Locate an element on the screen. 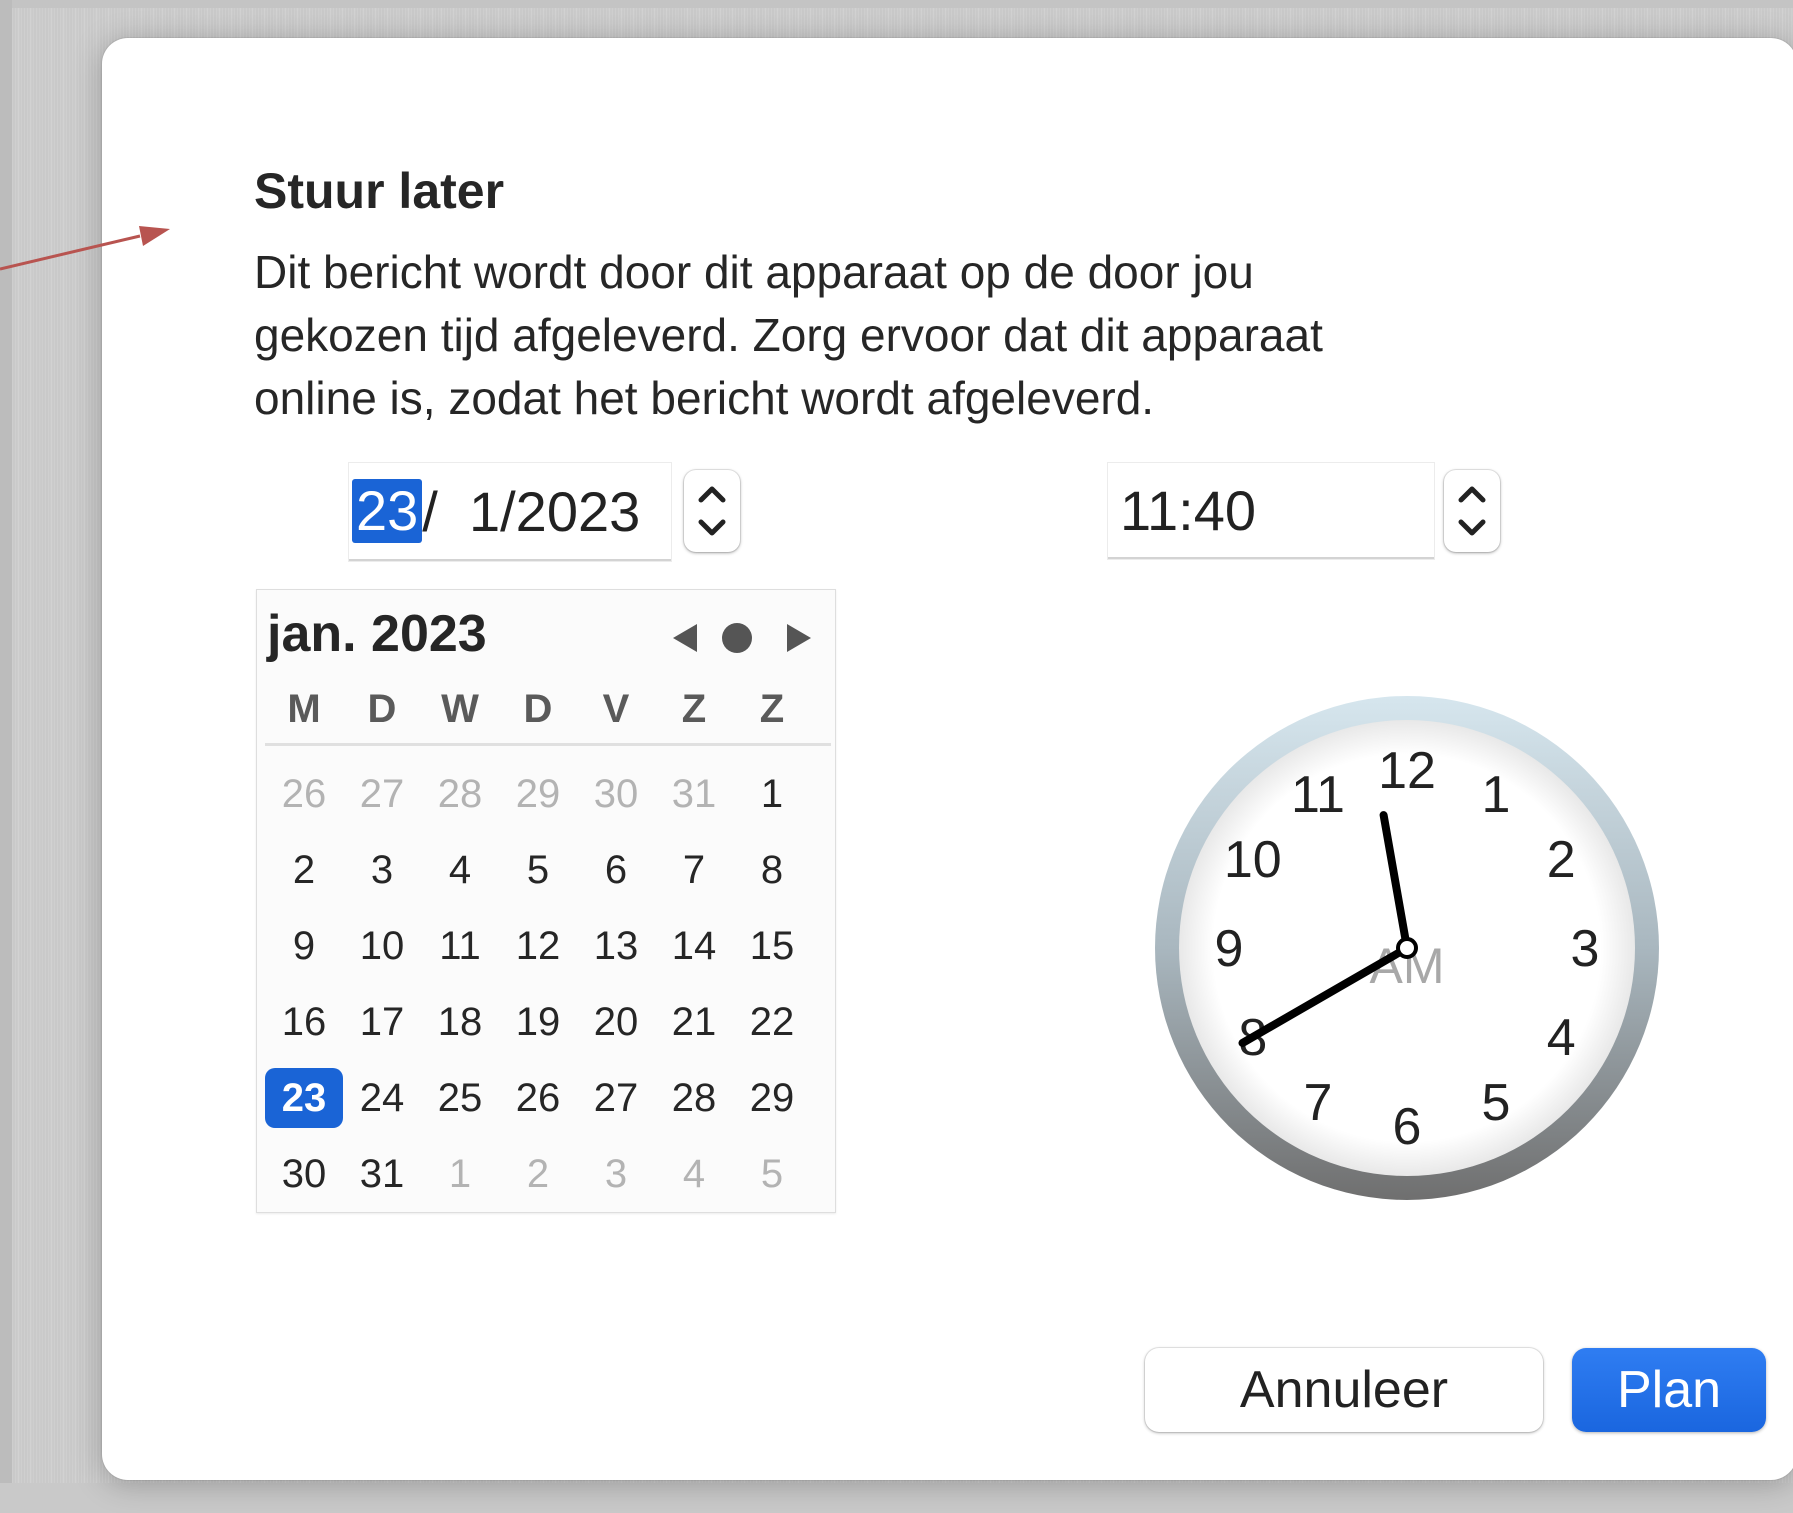 The width and height of the screenshot is (1793, 1513). clock-numeral: 2 is located at coordinates (1561, 860).